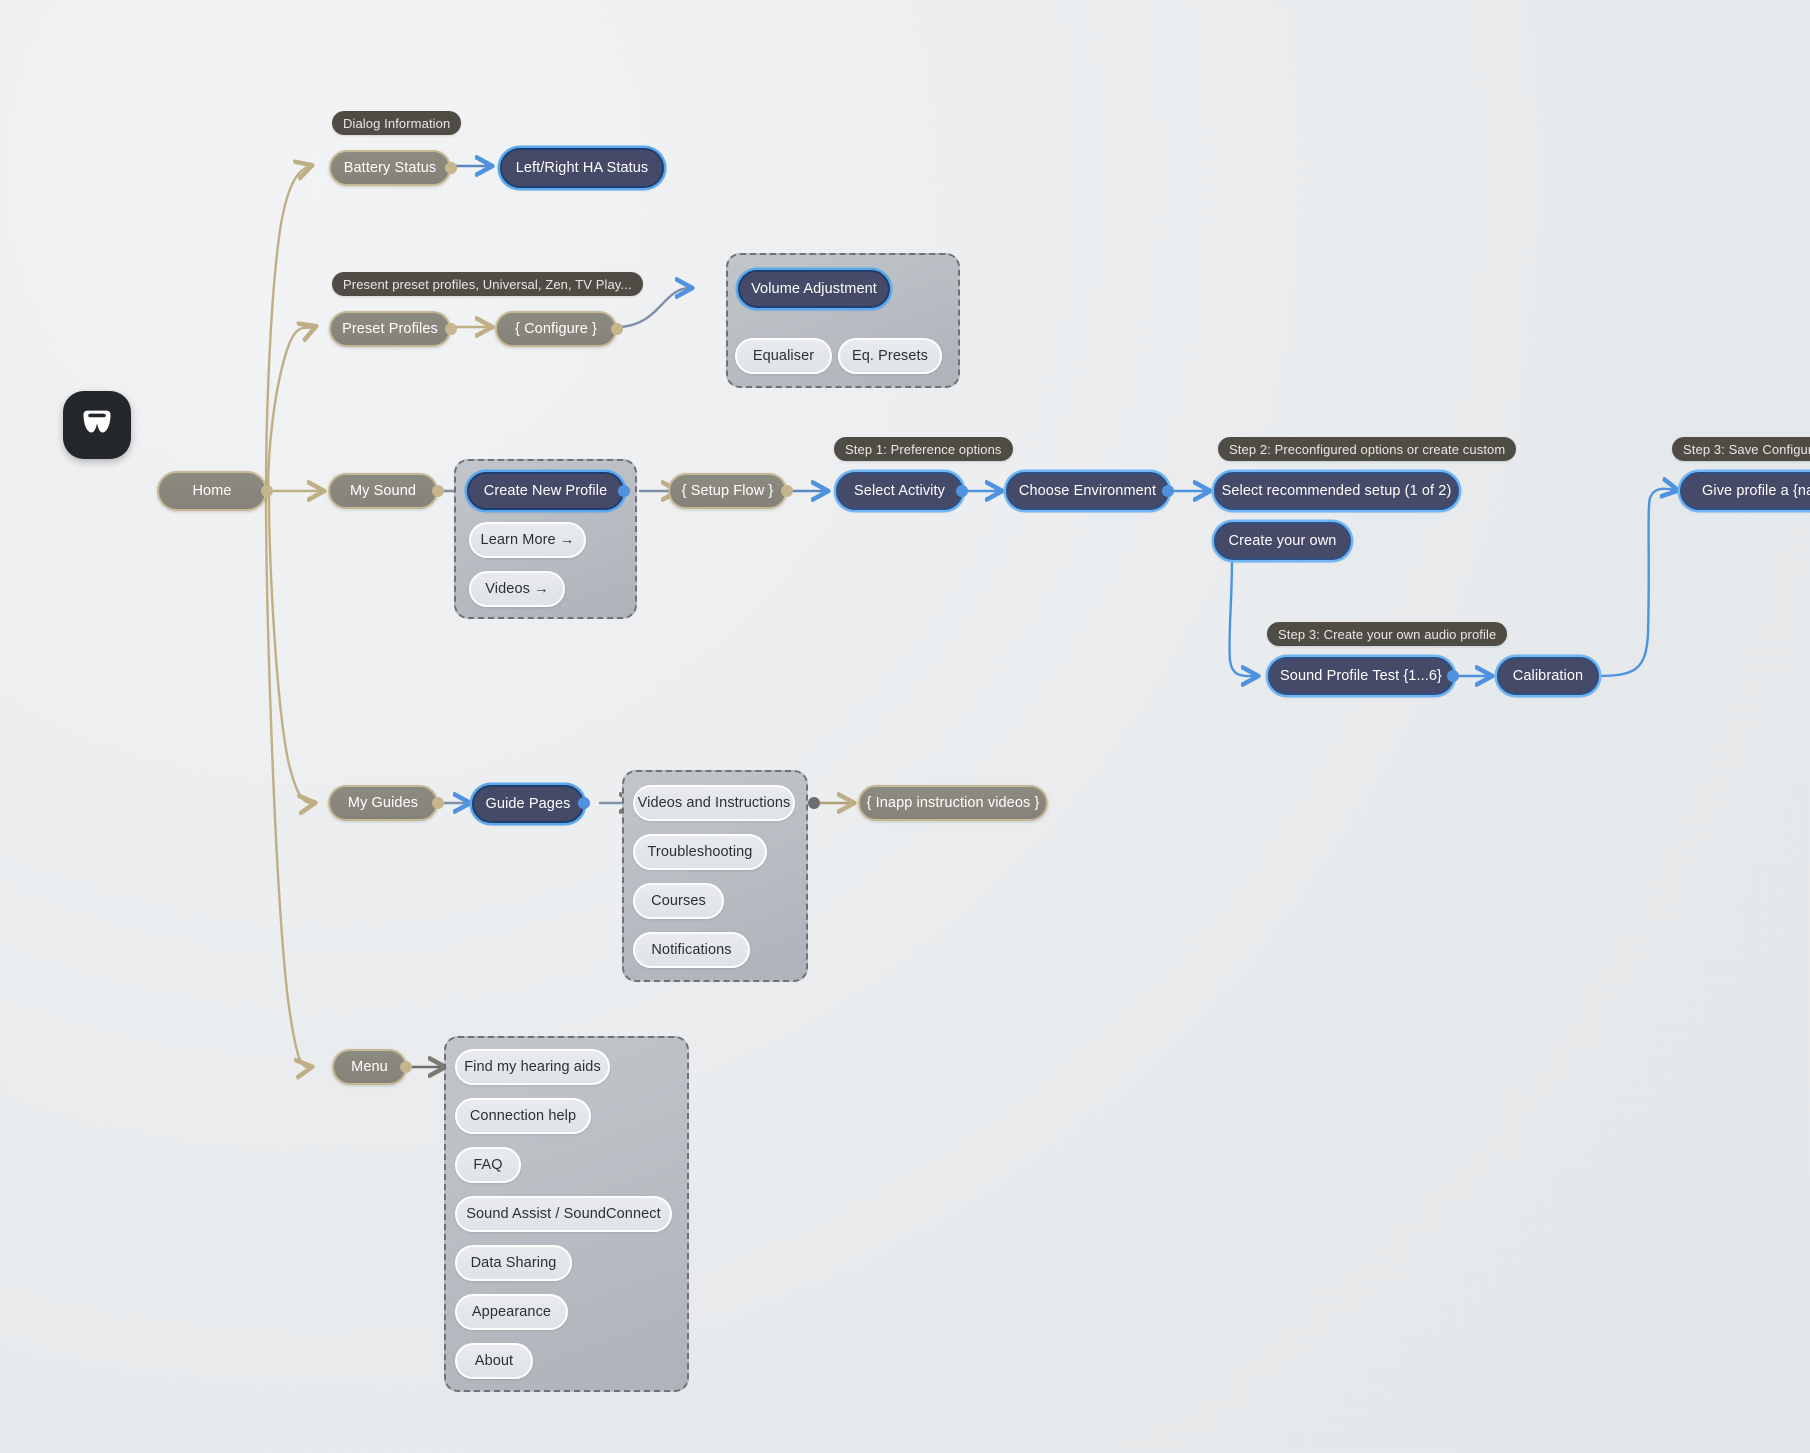 Image resolution: width=1810 pixels, height=1453 pixels. Describe the element at coordinates (617, 329) in the screenshot. I see `connector-dot-configure` at that location.